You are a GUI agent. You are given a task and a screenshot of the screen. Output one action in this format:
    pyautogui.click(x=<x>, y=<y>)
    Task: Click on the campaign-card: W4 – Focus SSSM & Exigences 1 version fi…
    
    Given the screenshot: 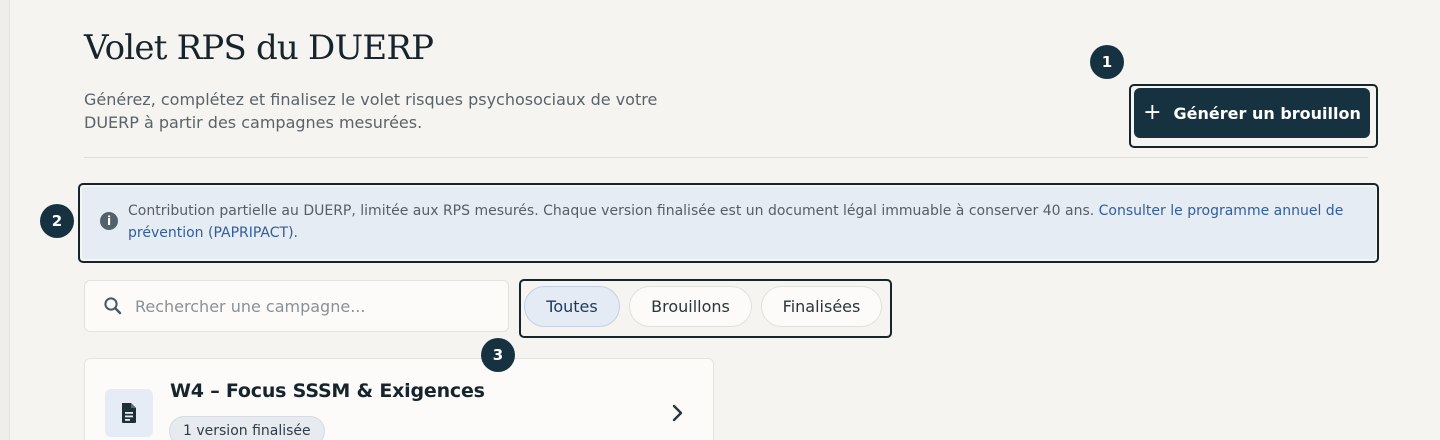 What is the action you would take?
    pyautogui.click(x=399, y=399)
    